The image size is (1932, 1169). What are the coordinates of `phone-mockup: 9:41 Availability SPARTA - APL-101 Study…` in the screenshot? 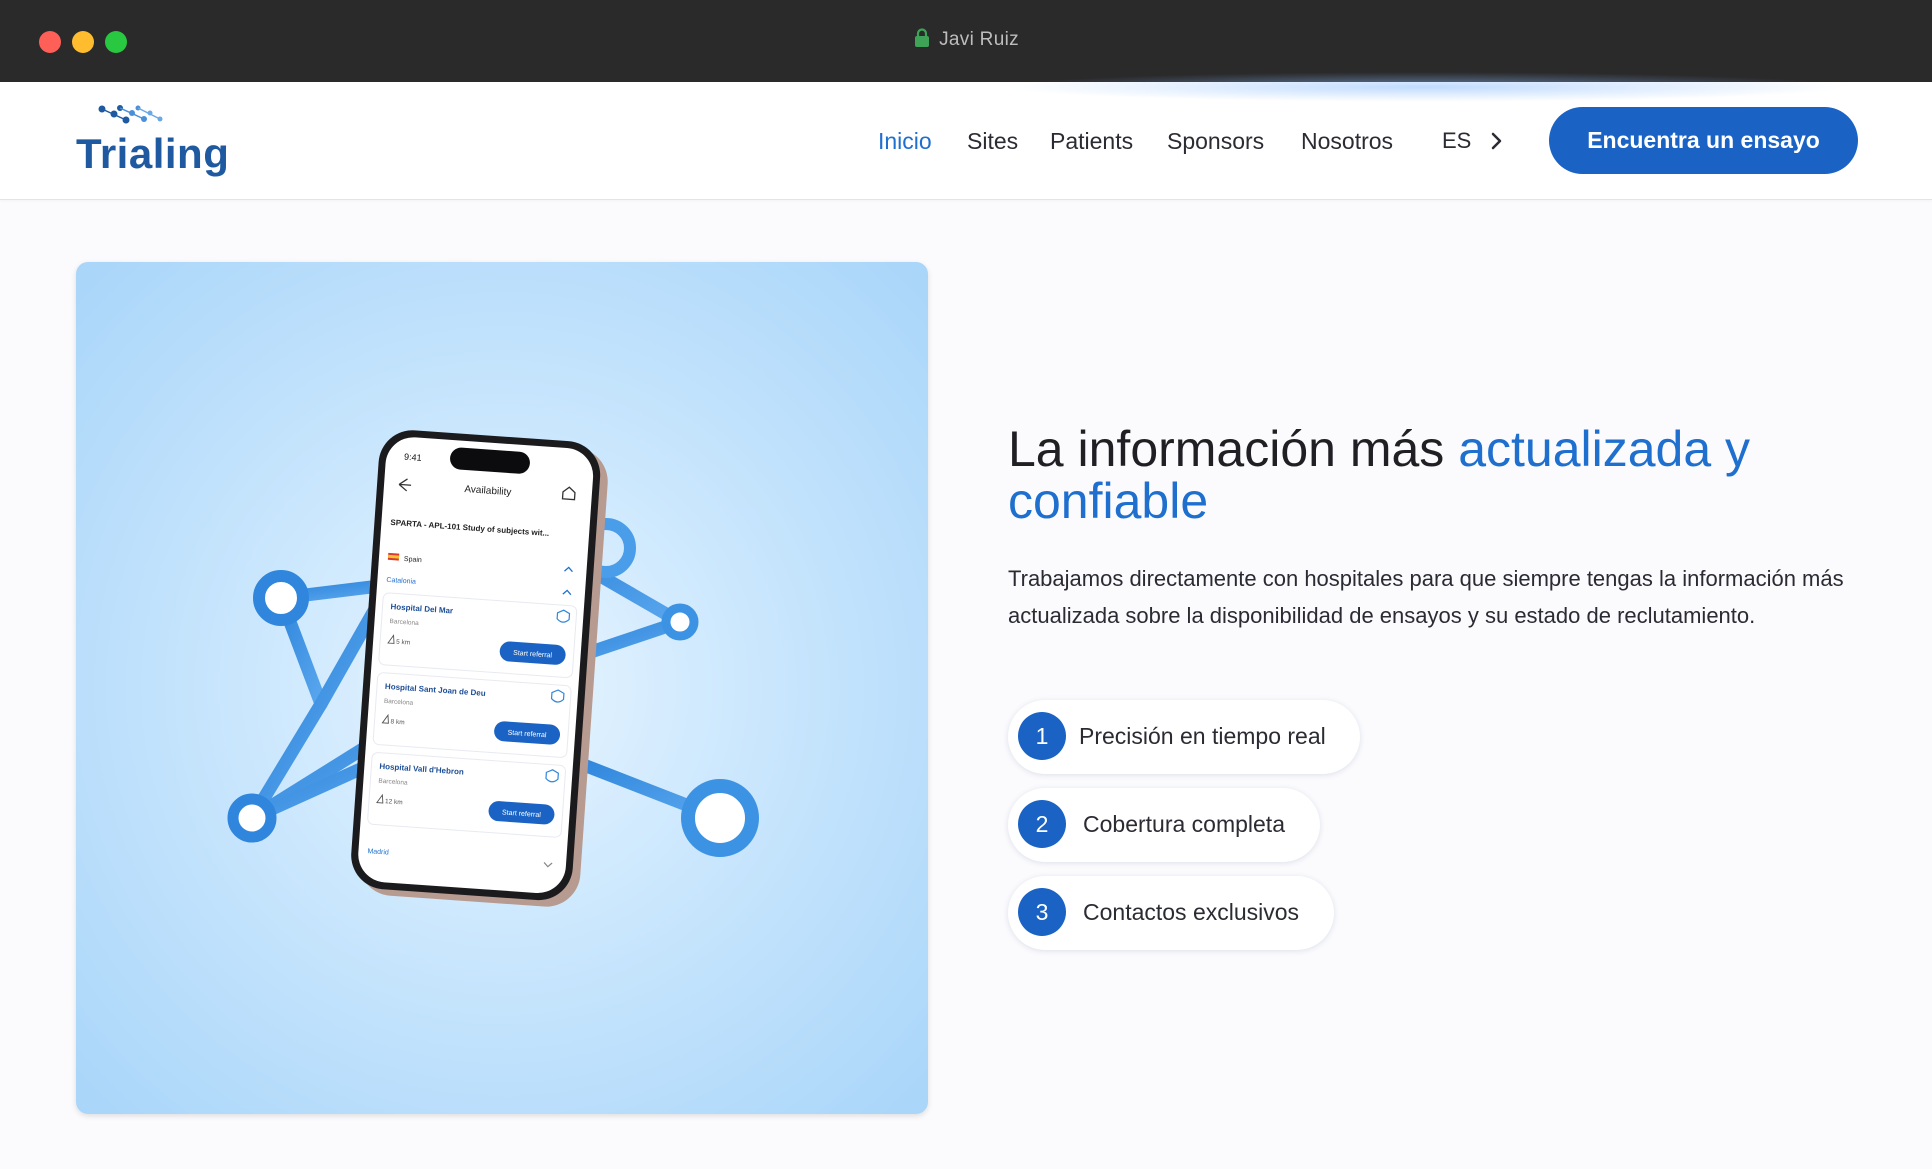 It's located at (479, 668).